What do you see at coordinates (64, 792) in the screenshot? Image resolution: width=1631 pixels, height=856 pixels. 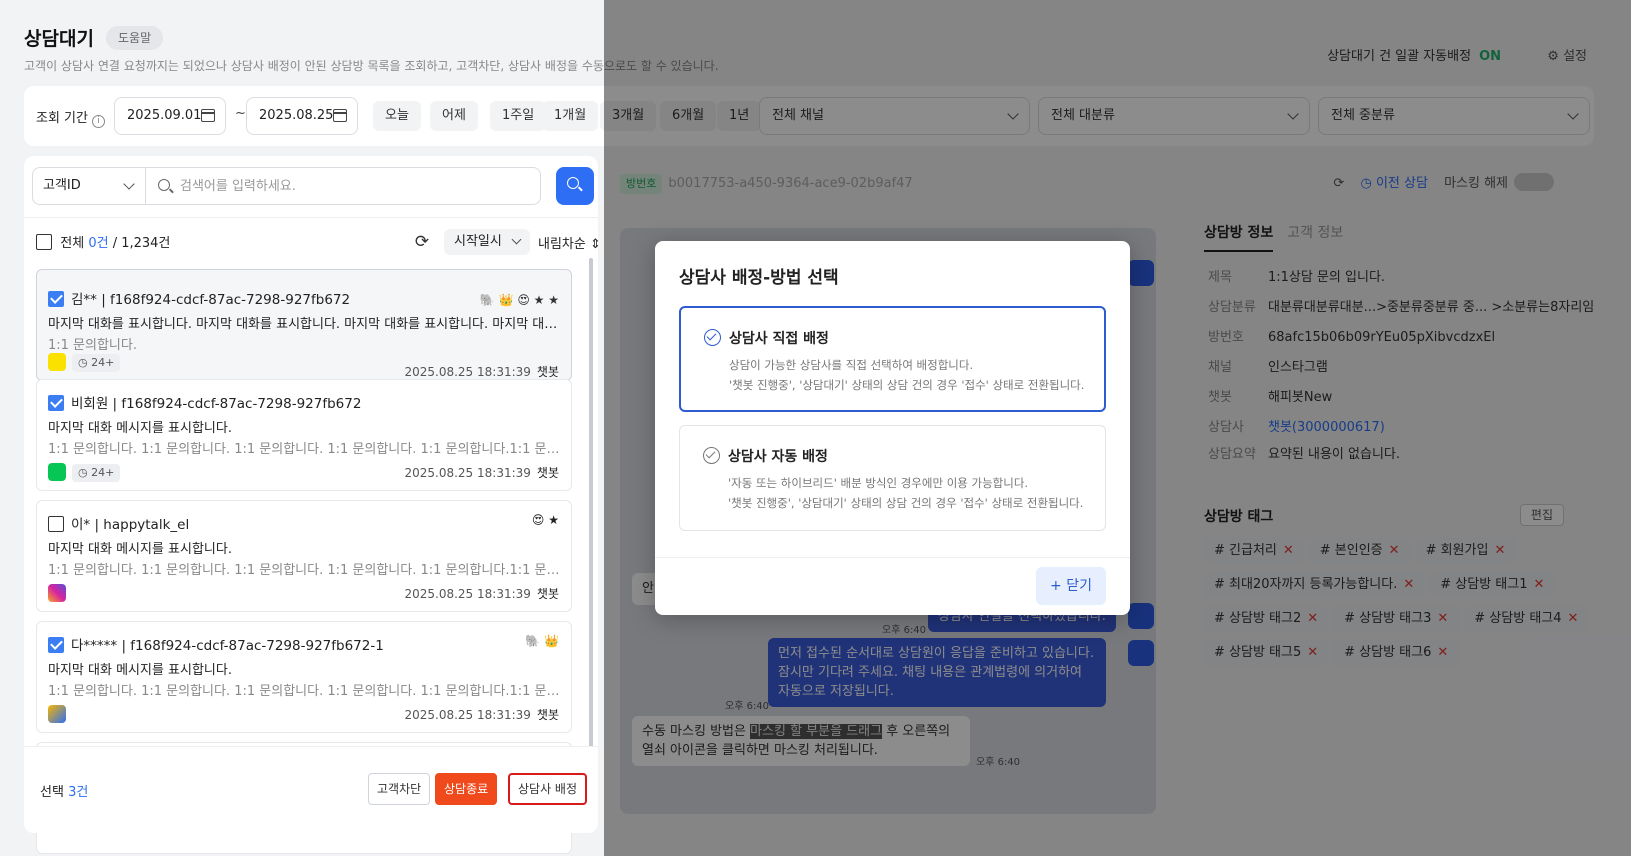 I see `selected-count: 선택 3건` at bounding box center [64, 792].